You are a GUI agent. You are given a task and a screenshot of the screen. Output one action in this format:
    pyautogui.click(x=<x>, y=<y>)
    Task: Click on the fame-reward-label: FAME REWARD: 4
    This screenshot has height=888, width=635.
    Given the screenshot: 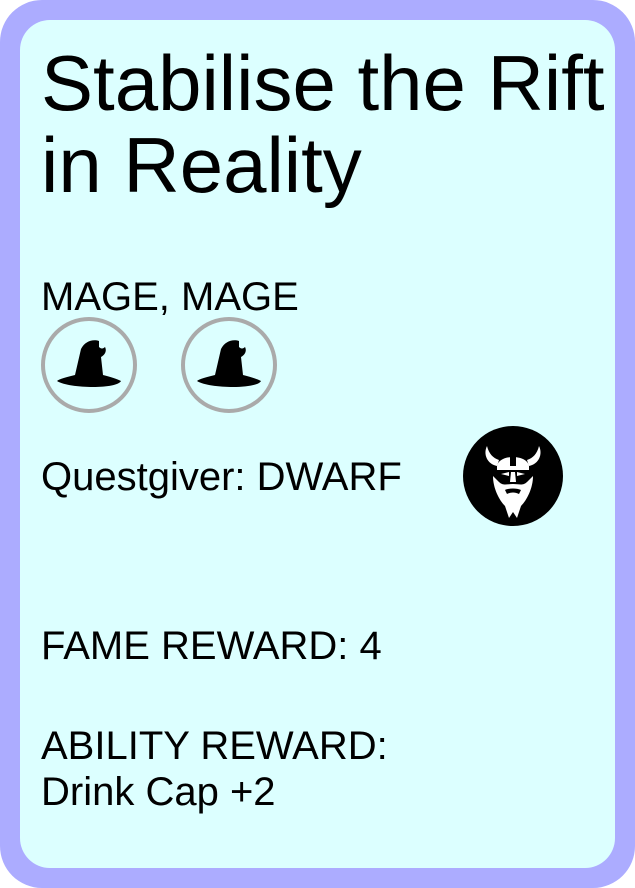 What is the action you would take?
    pyautogui.click(x=211, y=646)
    